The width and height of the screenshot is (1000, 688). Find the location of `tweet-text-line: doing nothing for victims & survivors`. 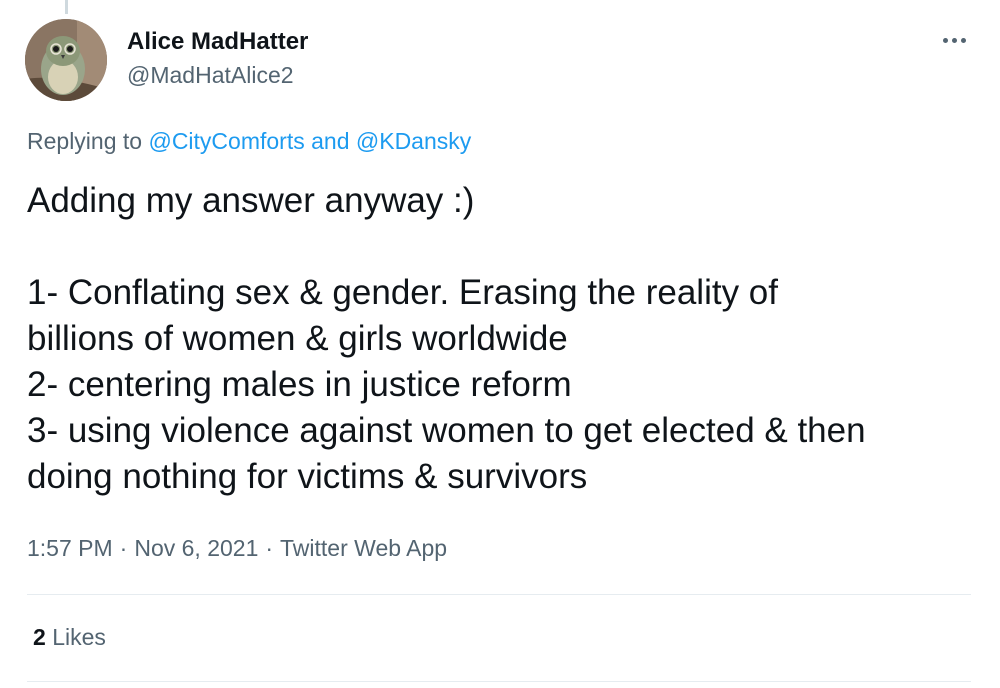

tweet-text-line: doing nothing for victims & survivors is located at coordinates (307, 476).